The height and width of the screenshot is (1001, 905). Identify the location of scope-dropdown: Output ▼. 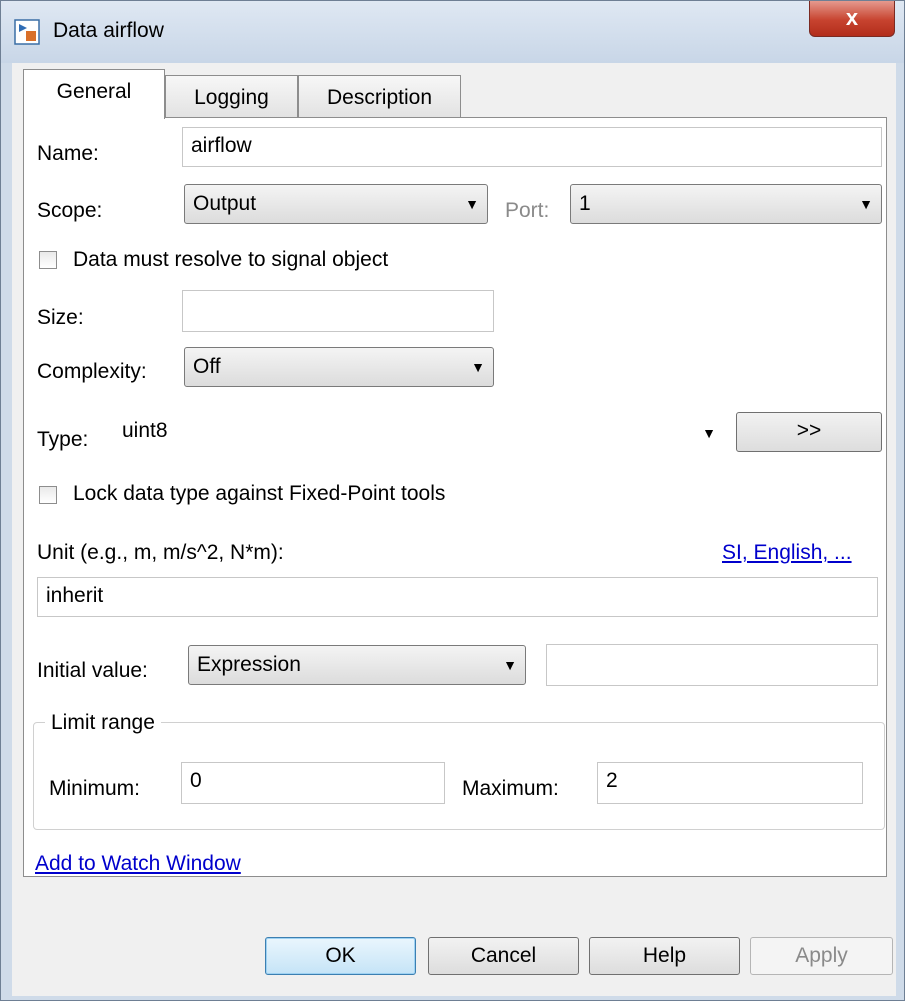
(336, 204).